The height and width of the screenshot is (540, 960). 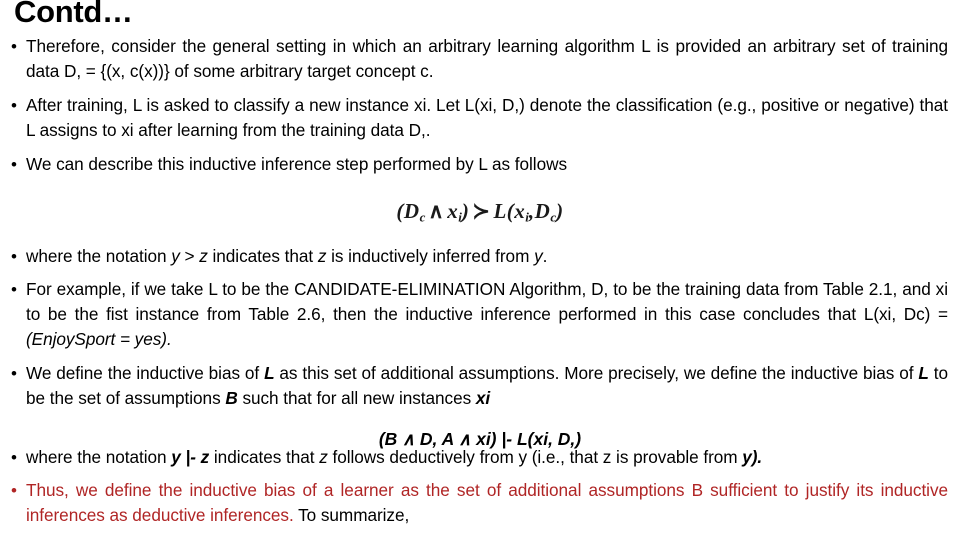 I want to click on formula-token-3: ∧, so click(x=436, y=211).